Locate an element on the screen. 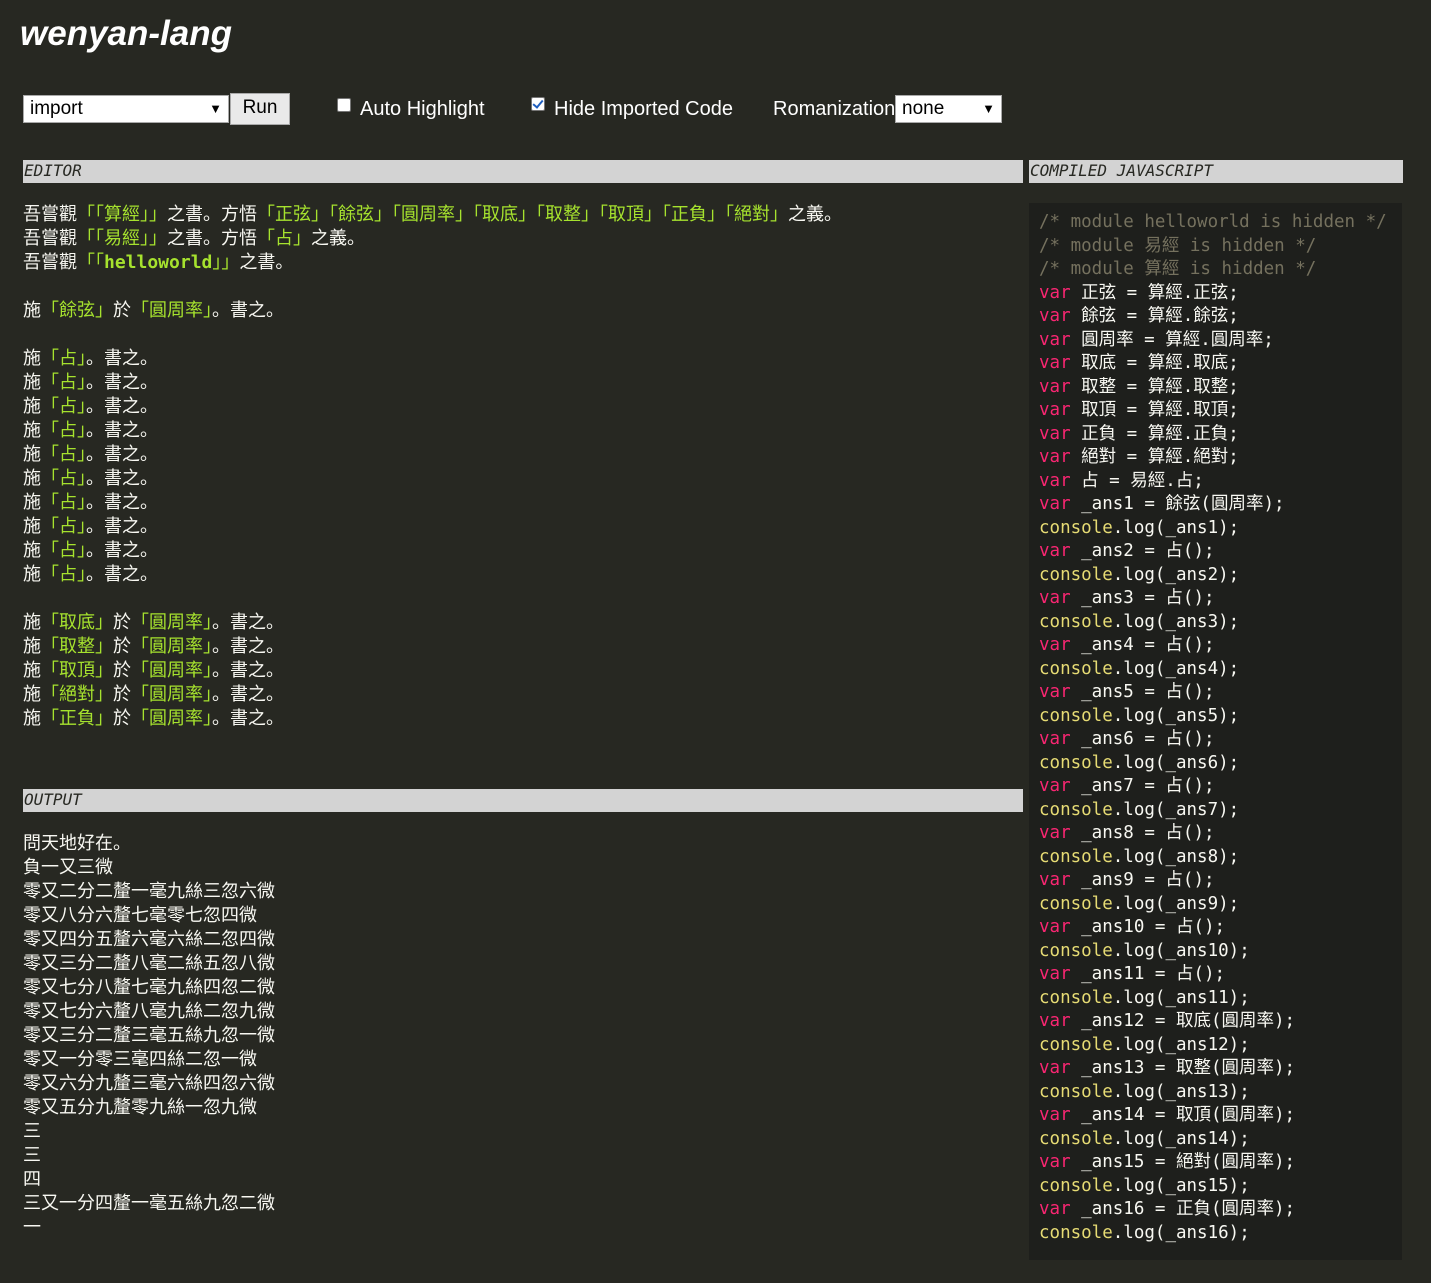 The image size is (1431, 1283). js-line: console.log(_ans6); is located at coordinates (1213, 764).